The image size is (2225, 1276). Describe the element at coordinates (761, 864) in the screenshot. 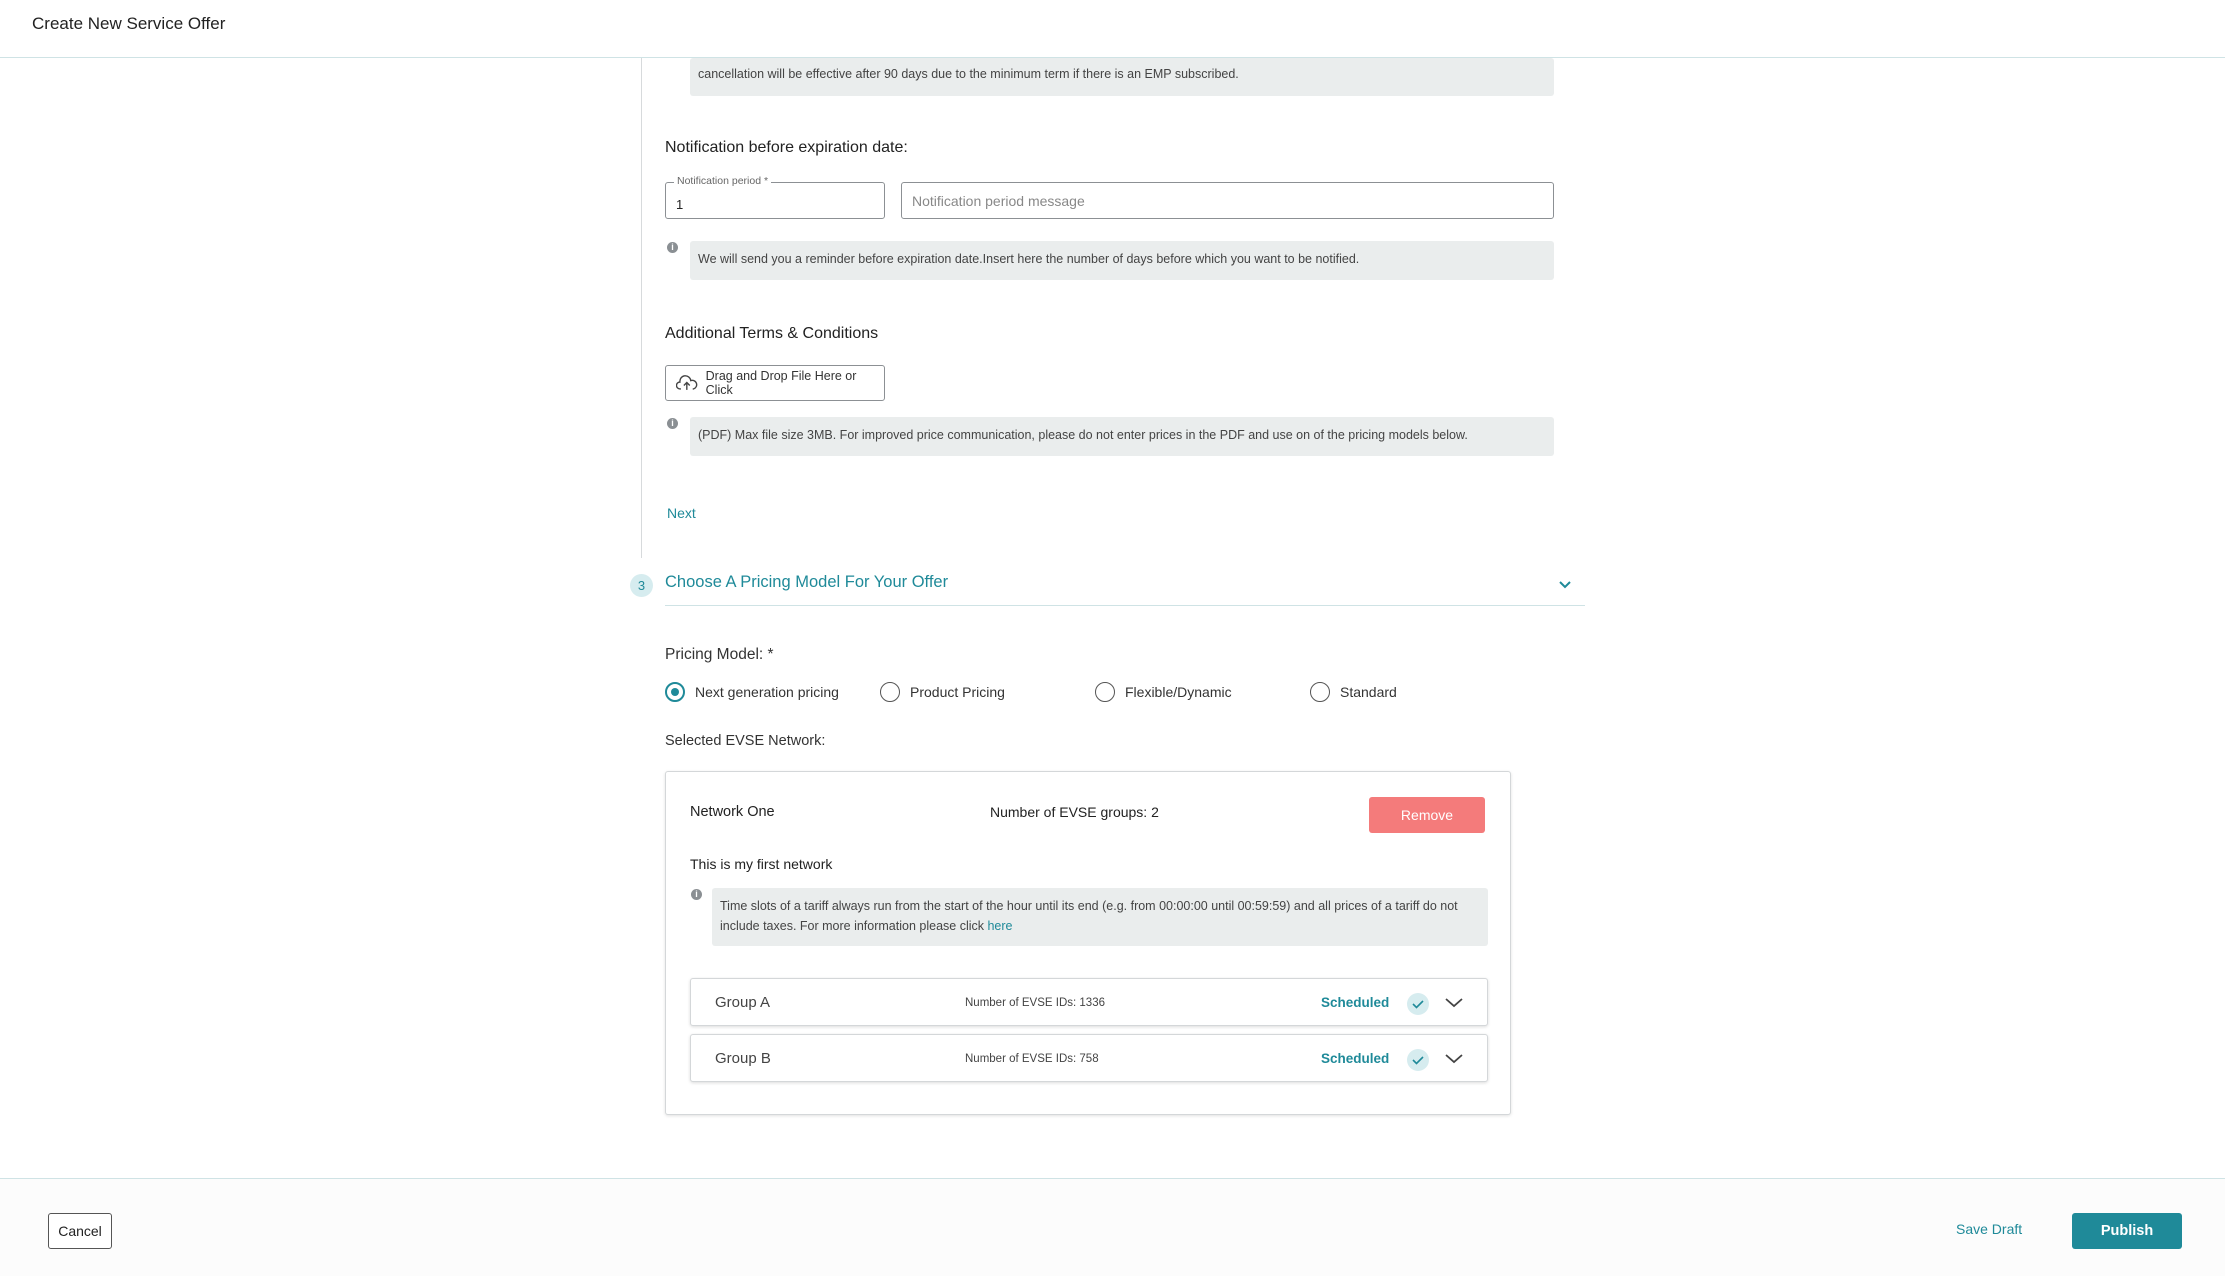

I see `network-description: This is my first network` at that location.